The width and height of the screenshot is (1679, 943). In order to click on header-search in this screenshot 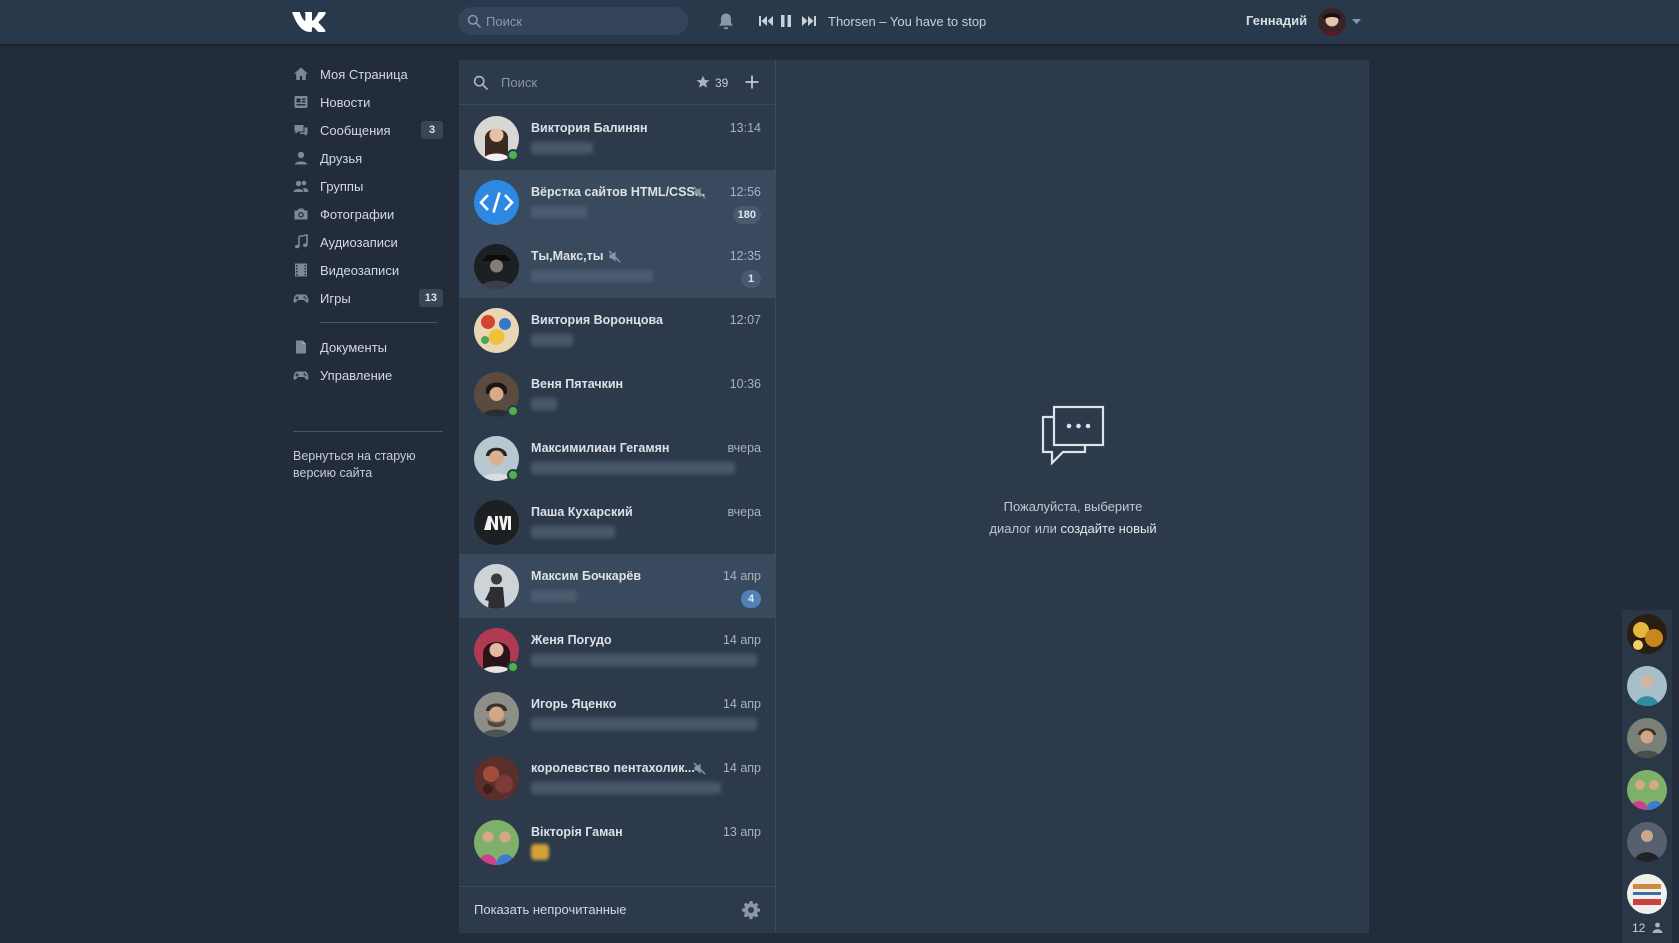, I will do `click(573, 21)`.